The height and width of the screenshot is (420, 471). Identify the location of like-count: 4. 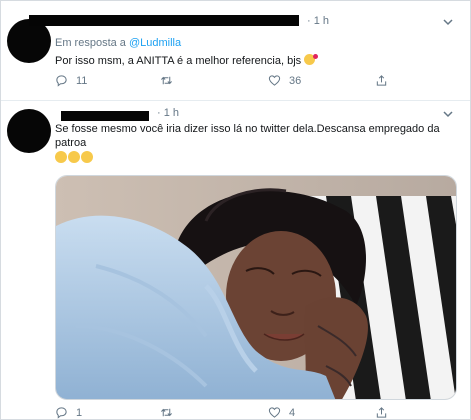
(292, 412).